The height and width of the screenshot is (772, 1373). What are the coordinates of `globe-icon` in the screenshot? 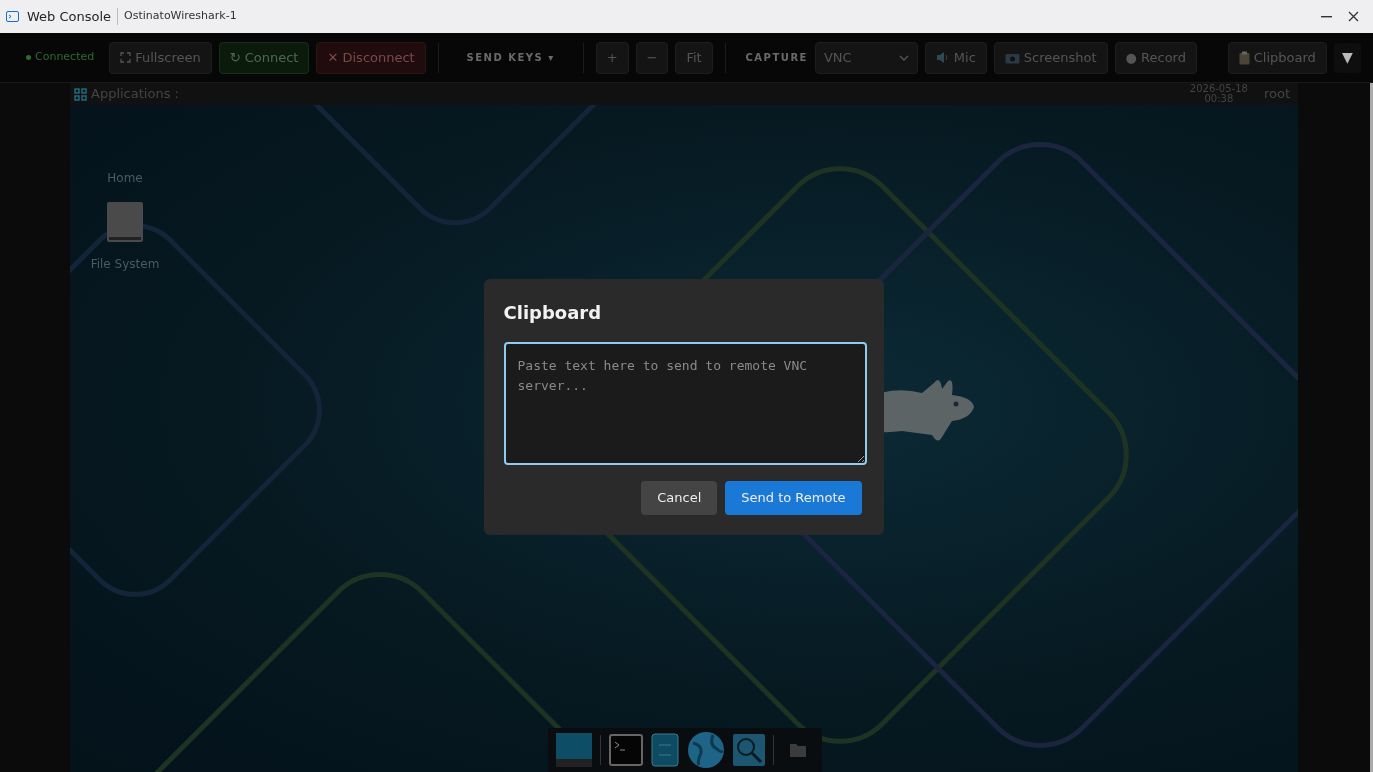 It's located at (706, 750).